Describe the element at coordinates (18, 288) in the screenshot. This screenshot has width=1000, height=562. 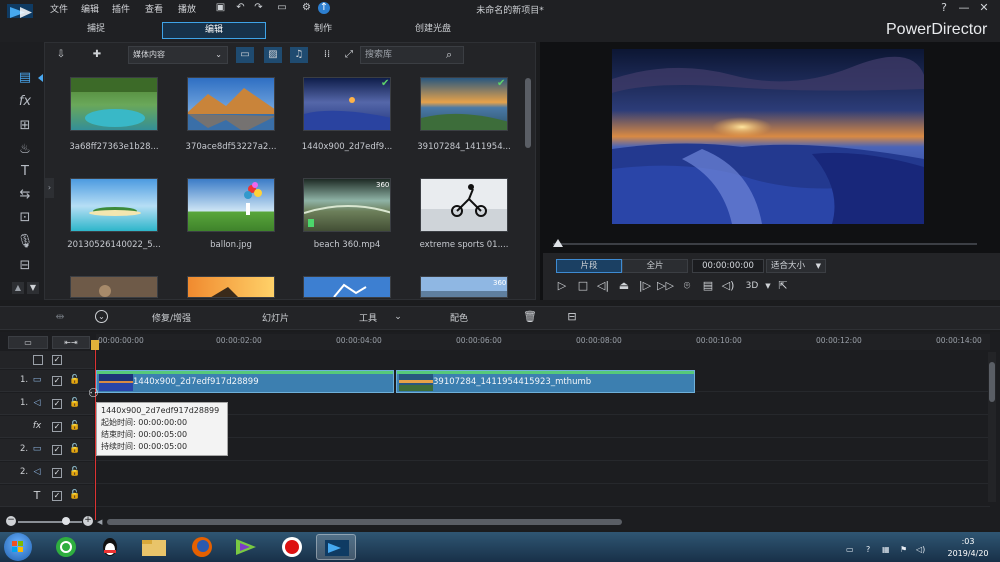
I see `rail-scroll-up-icon: ▲` at that location.